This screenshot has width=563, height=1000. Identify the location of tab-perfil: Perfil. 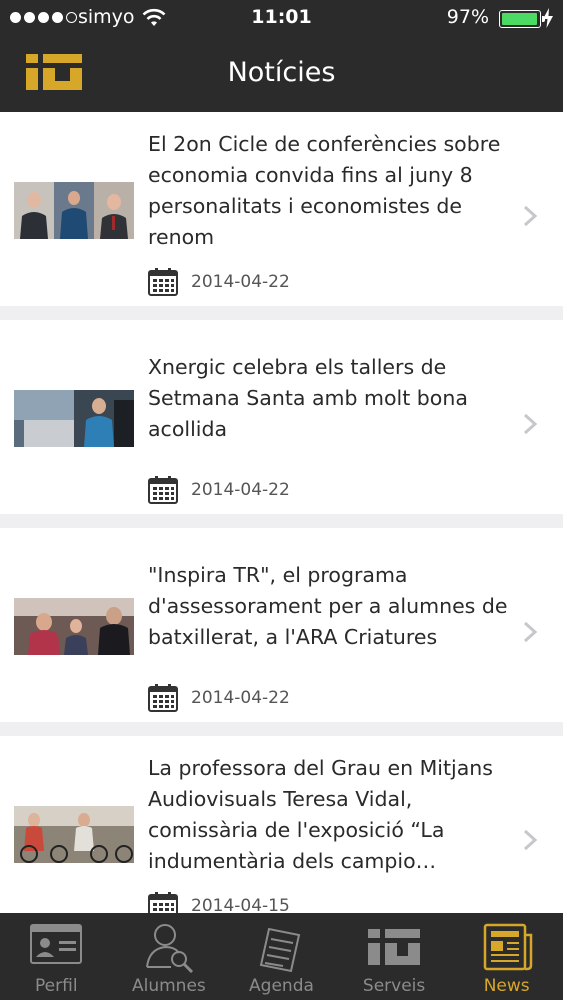
(56, 956).